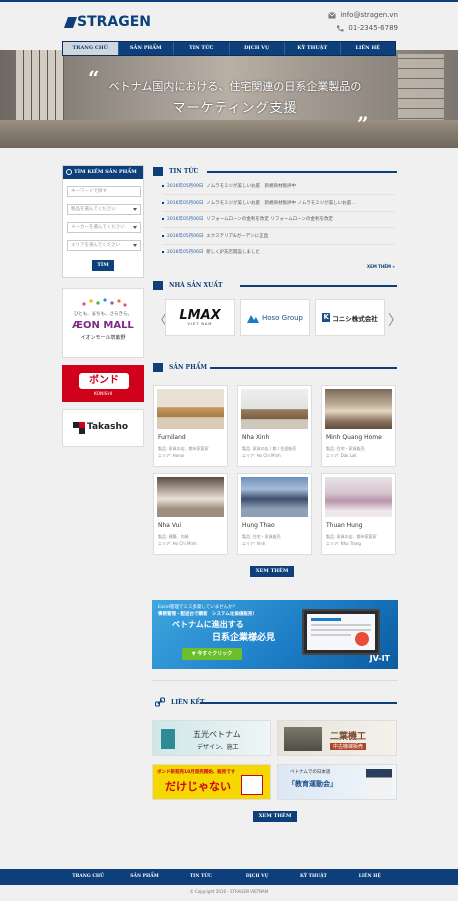  Describe the element at coordinates (370, 877) in the screenshot. I see `footer-link-contact: LIÊN HỆ` at that location.